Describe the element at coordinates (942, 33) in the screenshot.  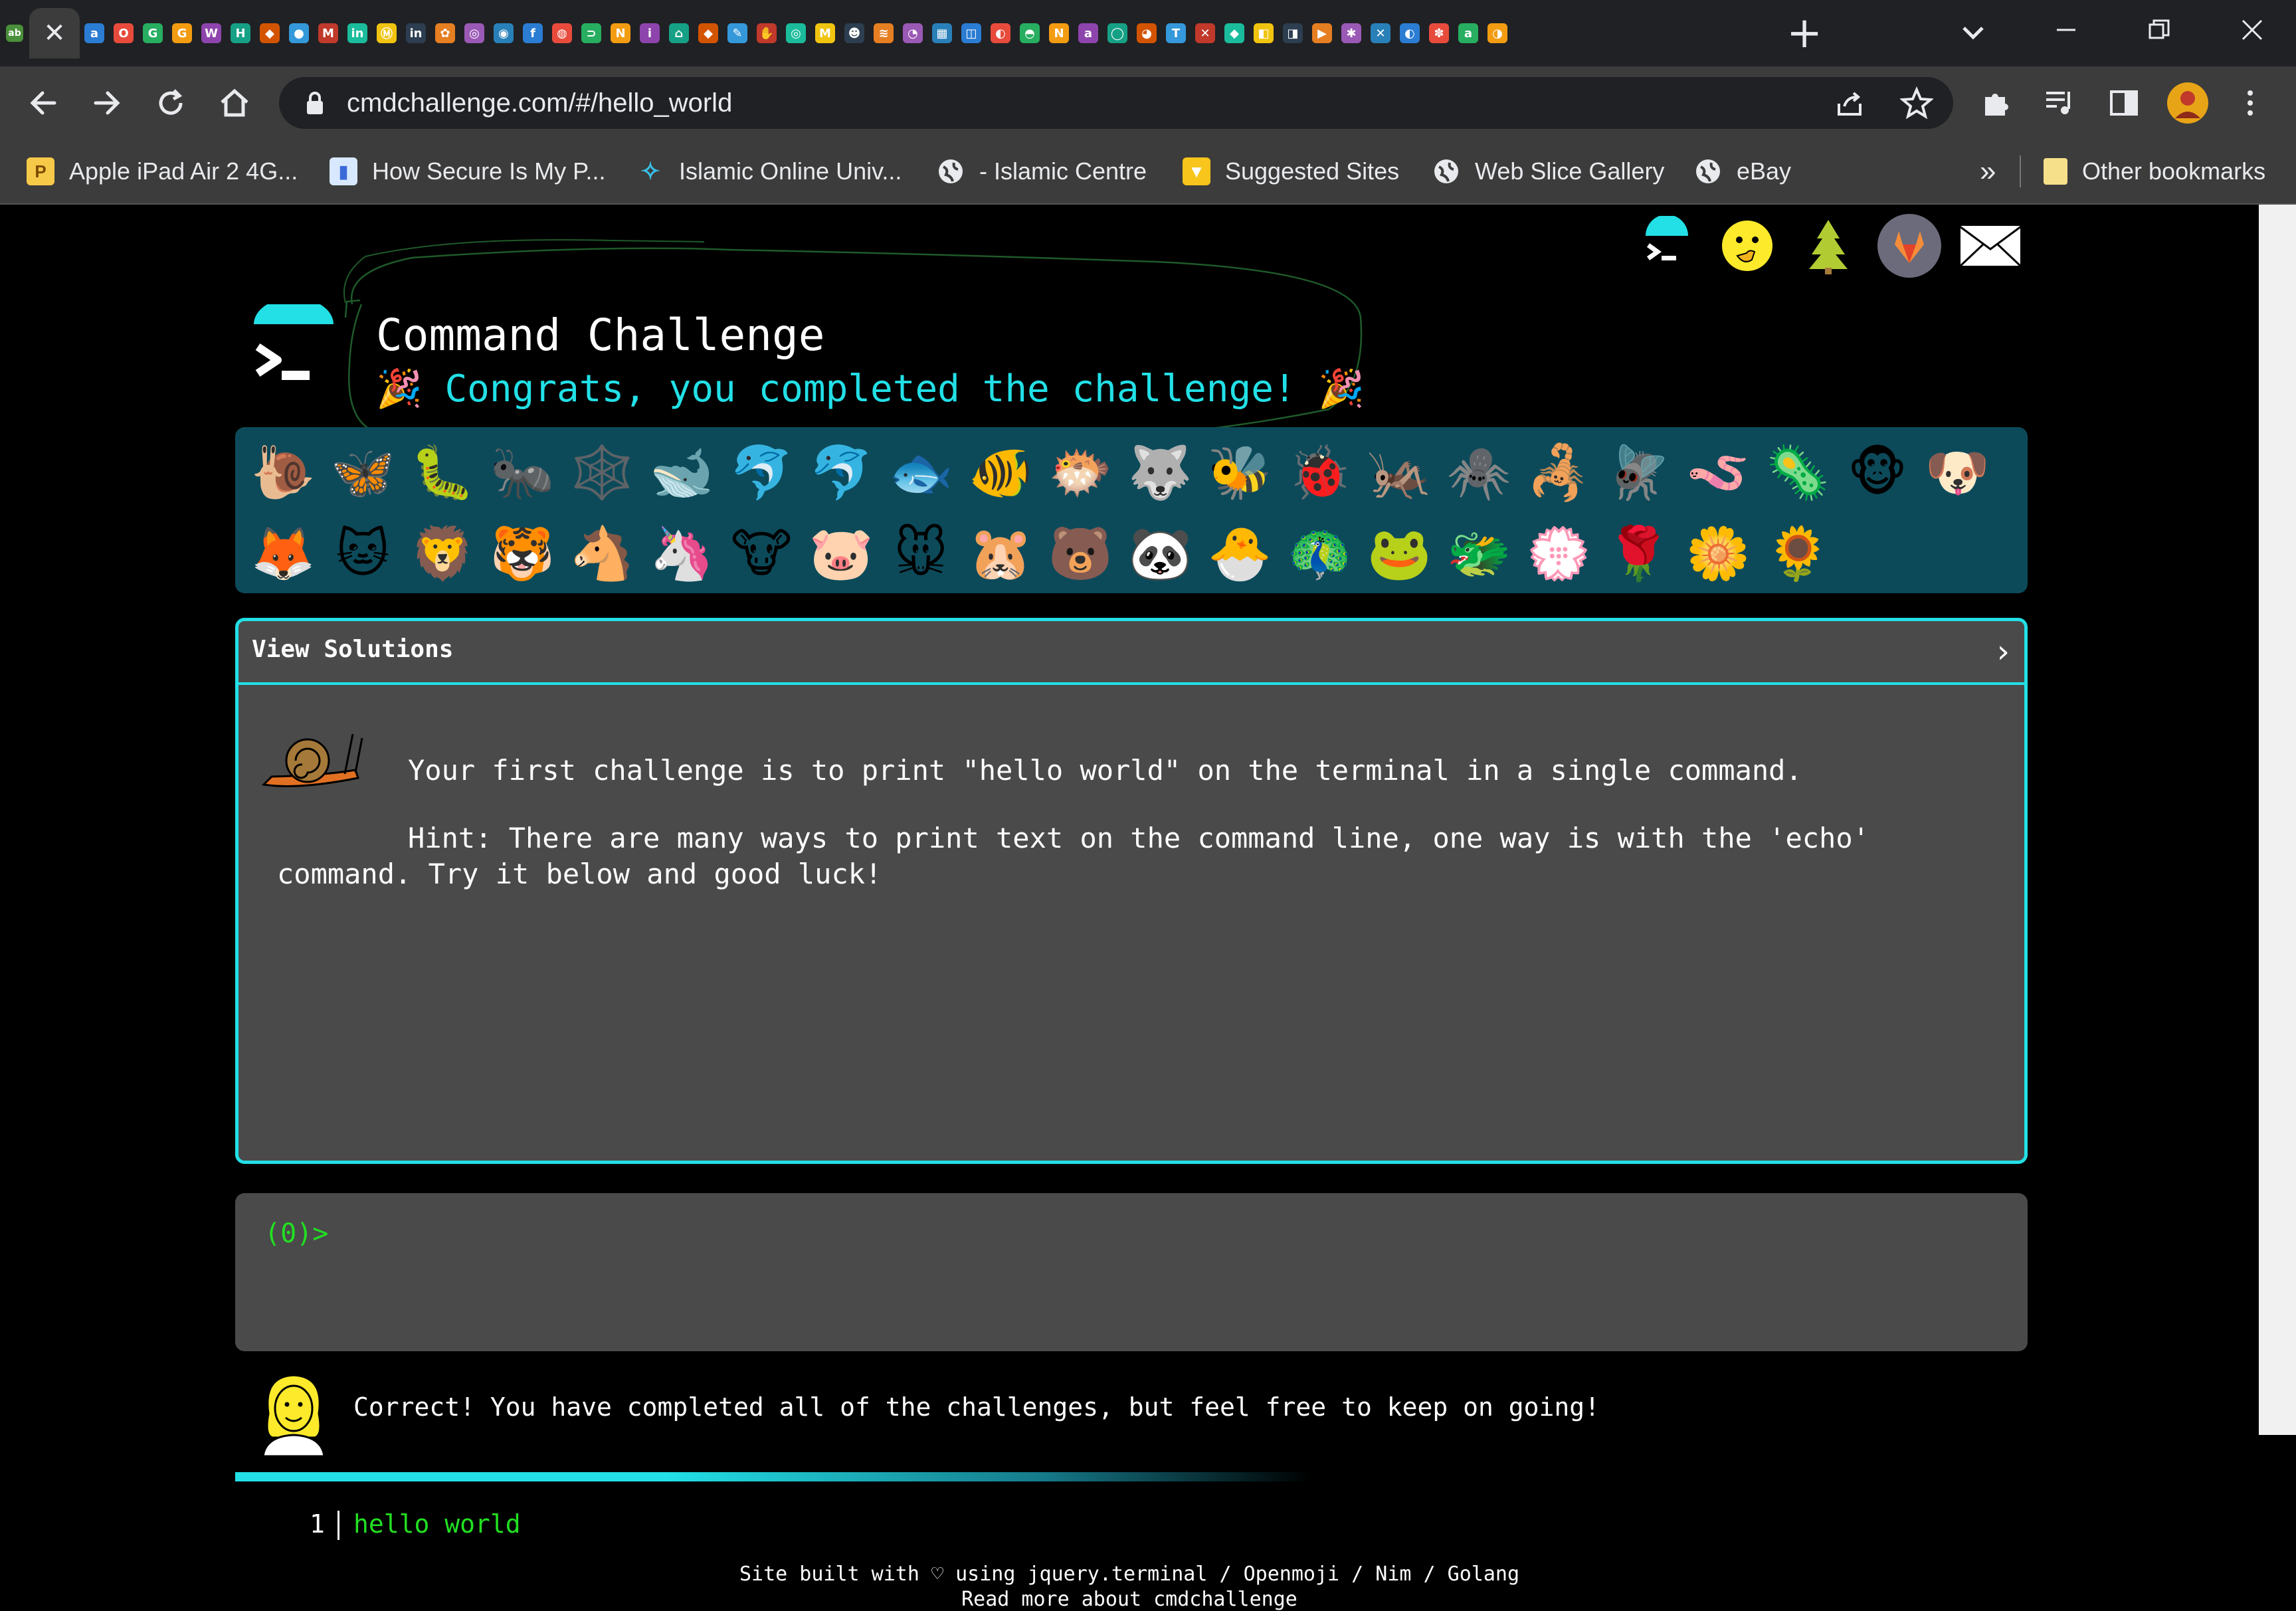
I see `browser-tab: ▦` at that location.